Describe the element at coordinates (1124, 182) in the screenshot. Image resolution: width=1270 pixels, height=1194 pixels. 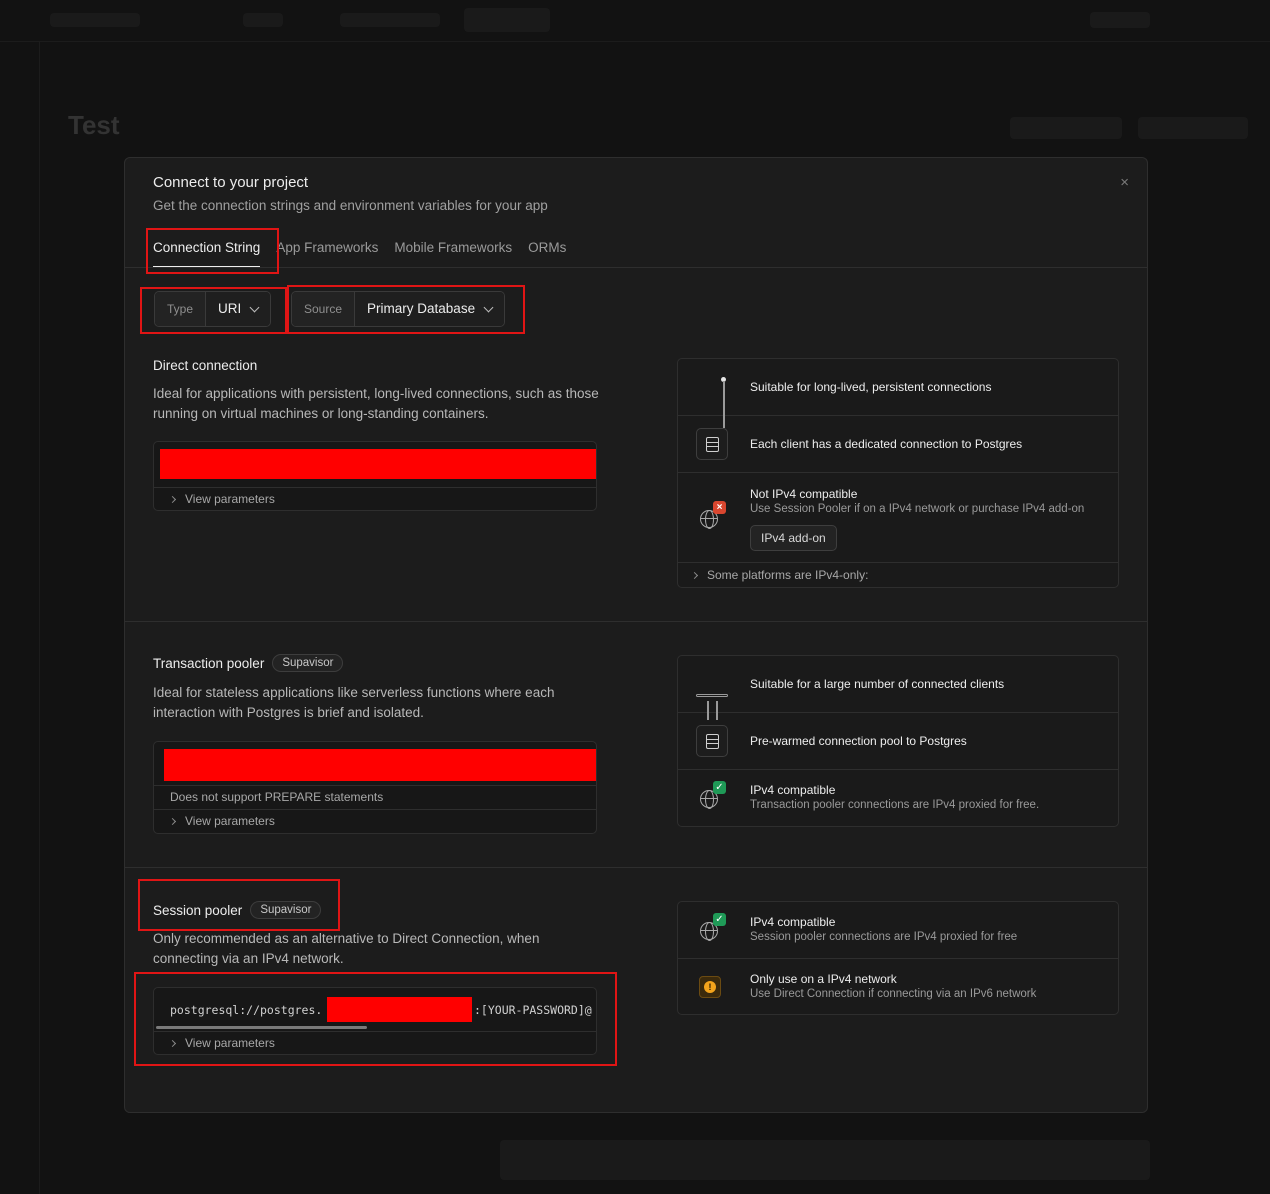
I see `close-icon: ×` at that location.